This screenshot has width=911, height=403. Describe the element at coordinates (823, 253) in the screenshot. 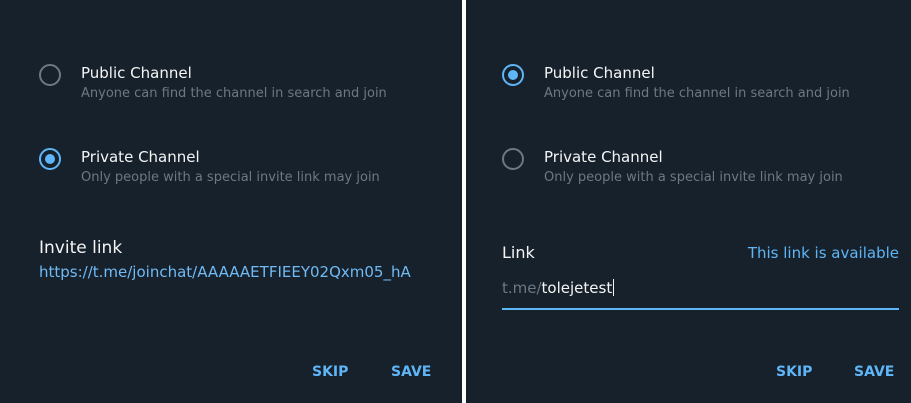

I see `link-availability-status: This link is available` at that location.